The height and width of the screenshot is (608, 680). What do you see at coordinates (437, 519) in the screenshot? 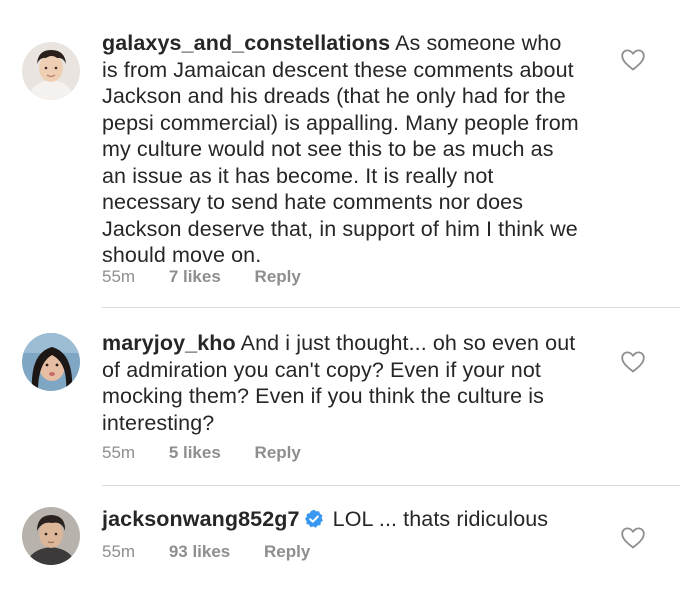
I see `comment-text: LOL ... thats ridiculous` at bounding box center [437, 519].